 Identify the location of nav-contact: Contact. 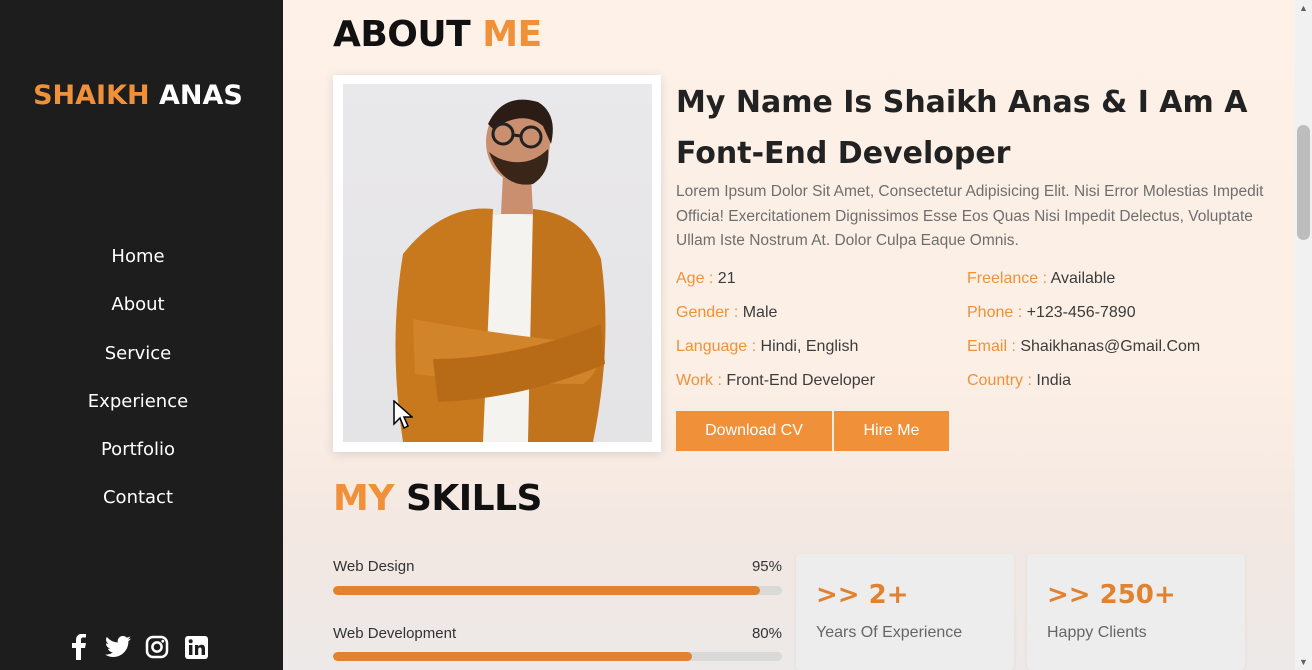
(138, 501).